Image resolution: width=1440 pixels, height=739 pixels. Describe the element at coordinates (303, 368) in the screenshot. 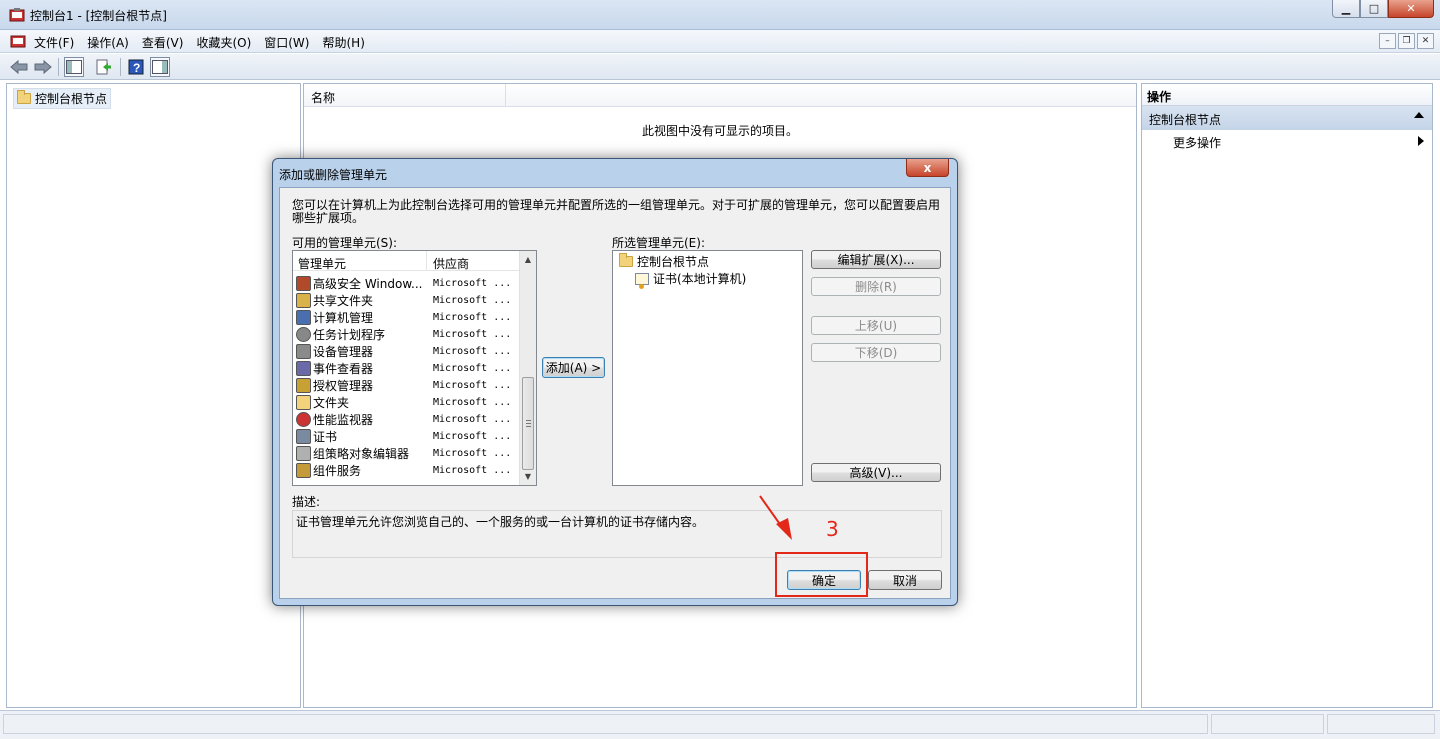

I see `event-viewer-icon` at that location.